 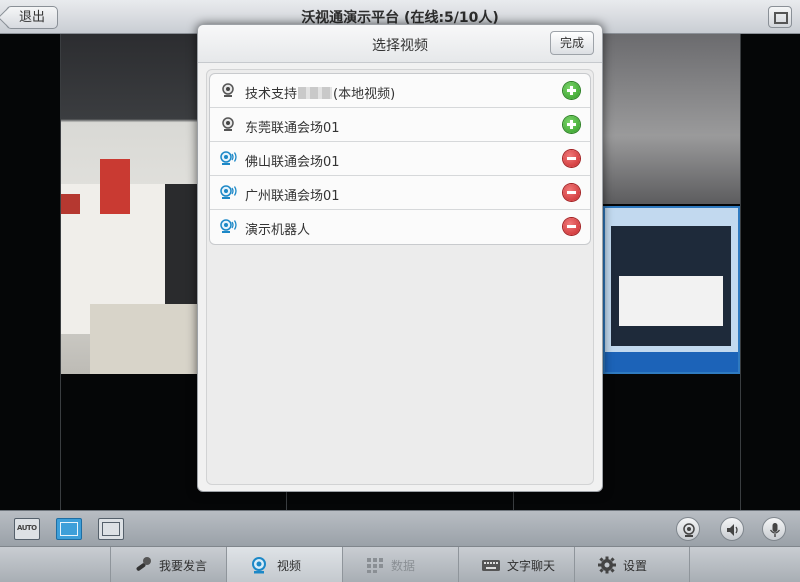 What do you see at coordinates (572, 43) in the screenshot?
I see `done-button: 完成` at bounding box center [572, 43].